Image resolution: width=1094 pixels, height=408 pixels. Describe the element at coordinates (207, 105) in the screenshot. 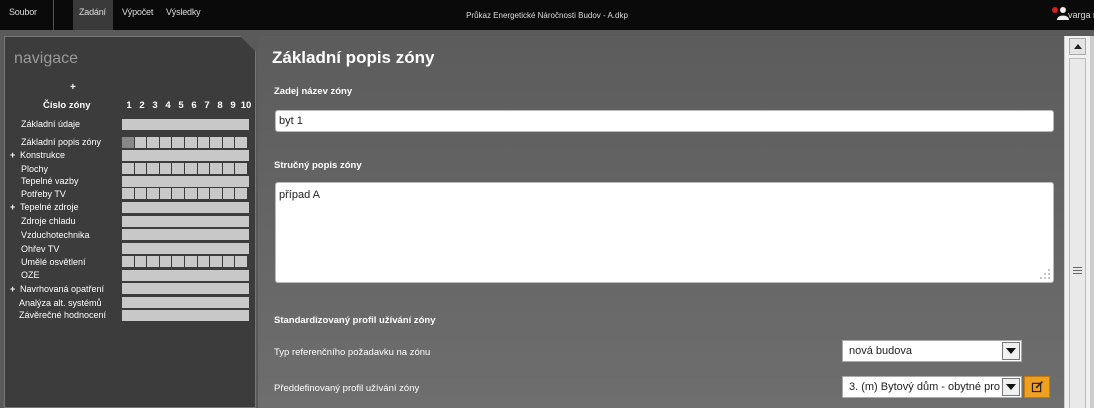

I see `zone-number-7: 7` at that location.